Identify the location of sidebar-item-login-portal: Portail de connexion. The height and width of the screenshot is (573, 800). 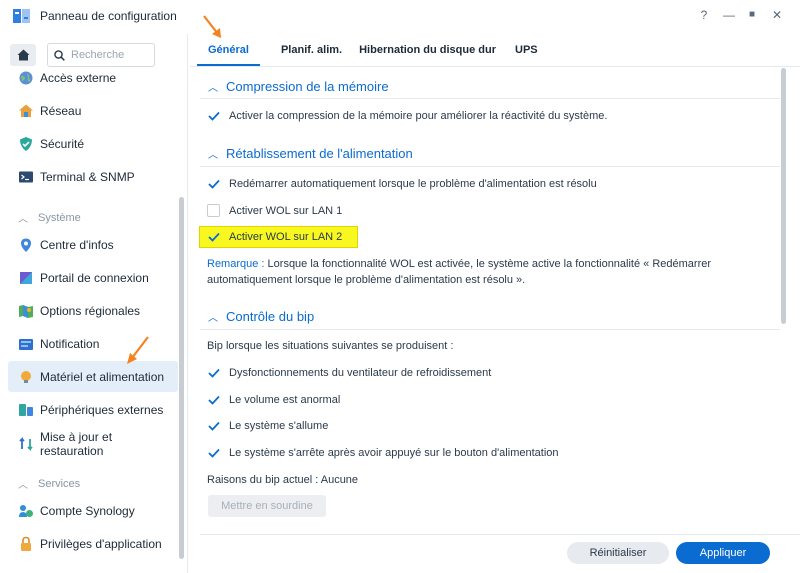
(93, 277).